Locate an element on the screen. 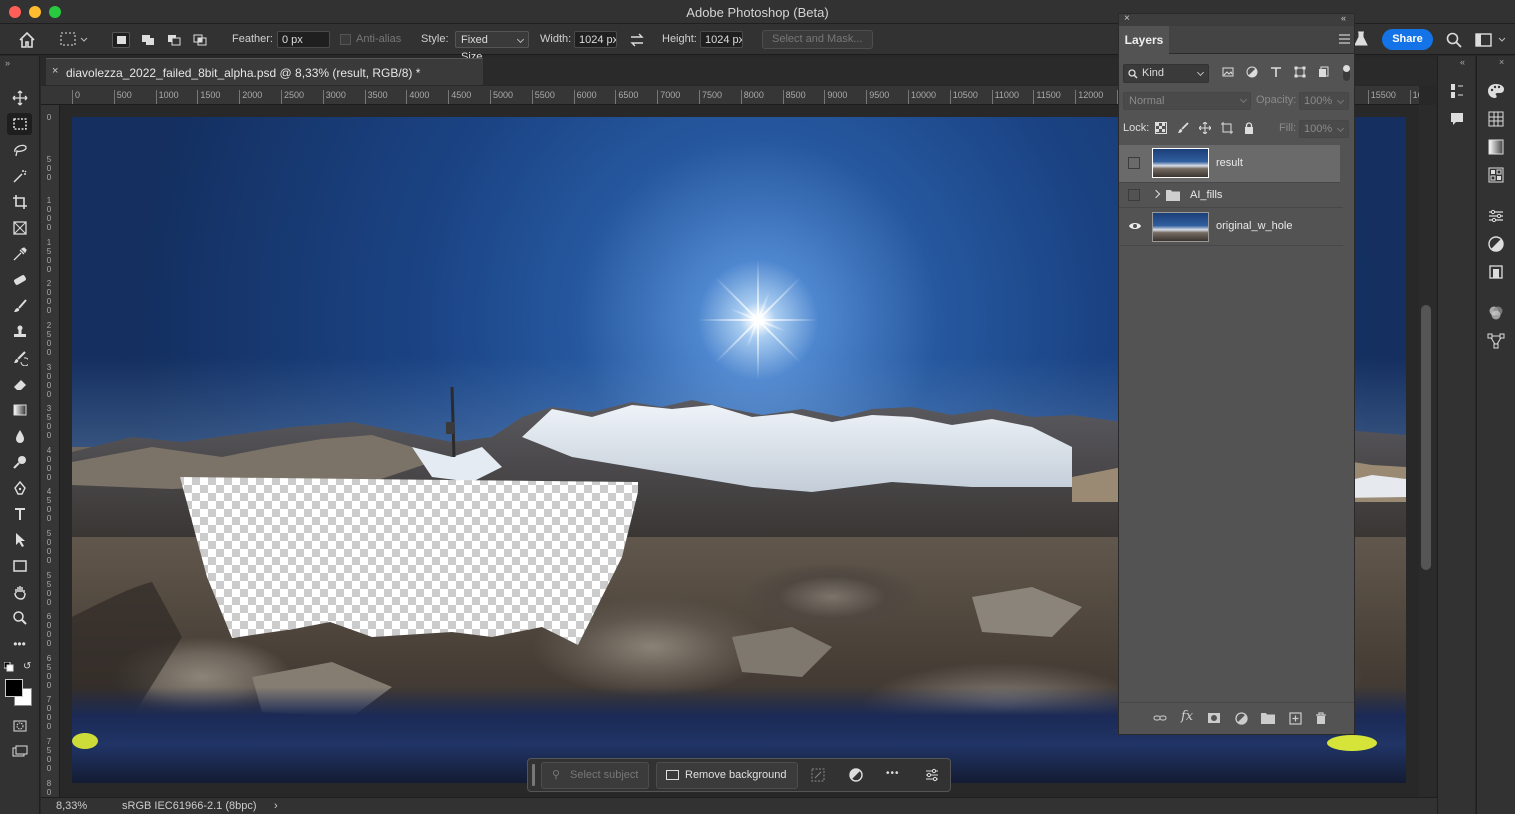 This screenshot has width=1515, height=814. channels-panel-icon is located at coordinates (1496, 313).